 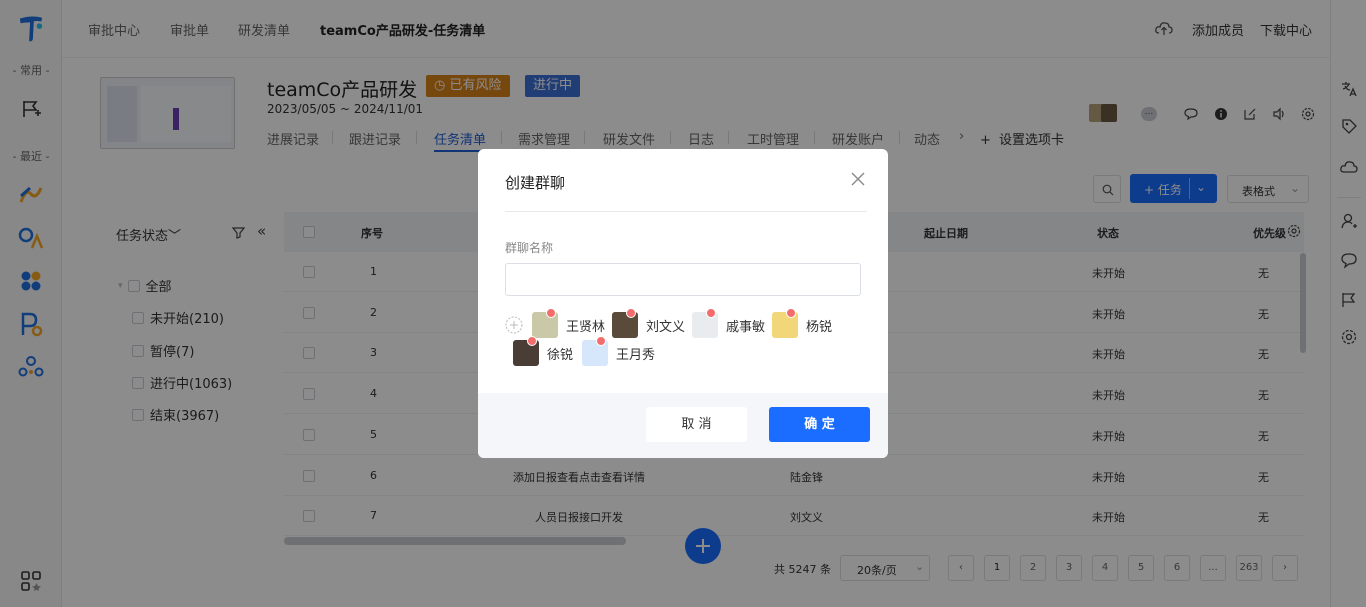 I want to click on member-chip: 戚事敏, so click(x=729, y=323).